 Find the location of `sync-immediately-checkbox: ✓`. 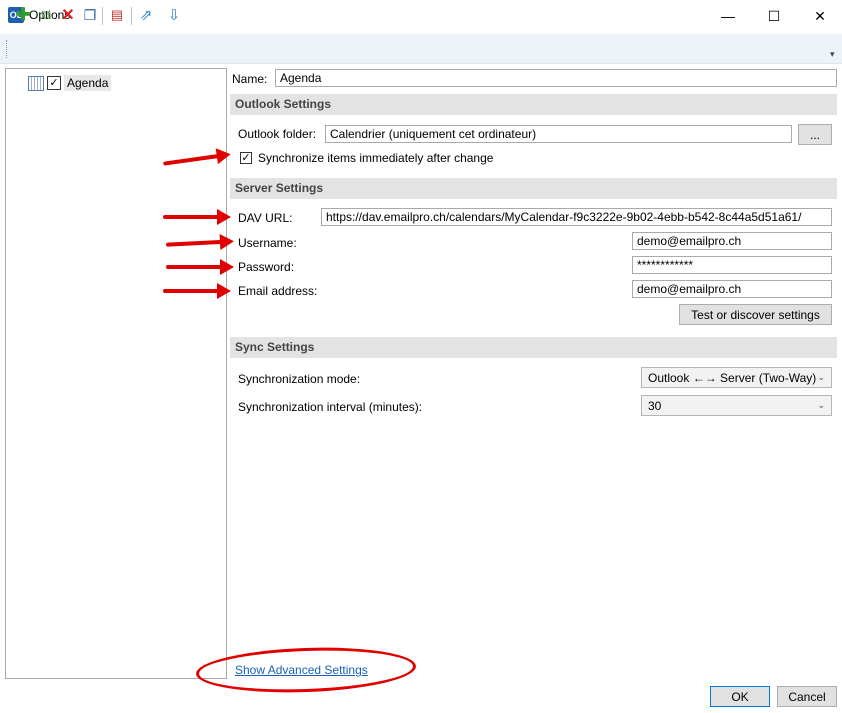

sync-immediately-checkbox: ✓ is located at coordinates (246, 158).